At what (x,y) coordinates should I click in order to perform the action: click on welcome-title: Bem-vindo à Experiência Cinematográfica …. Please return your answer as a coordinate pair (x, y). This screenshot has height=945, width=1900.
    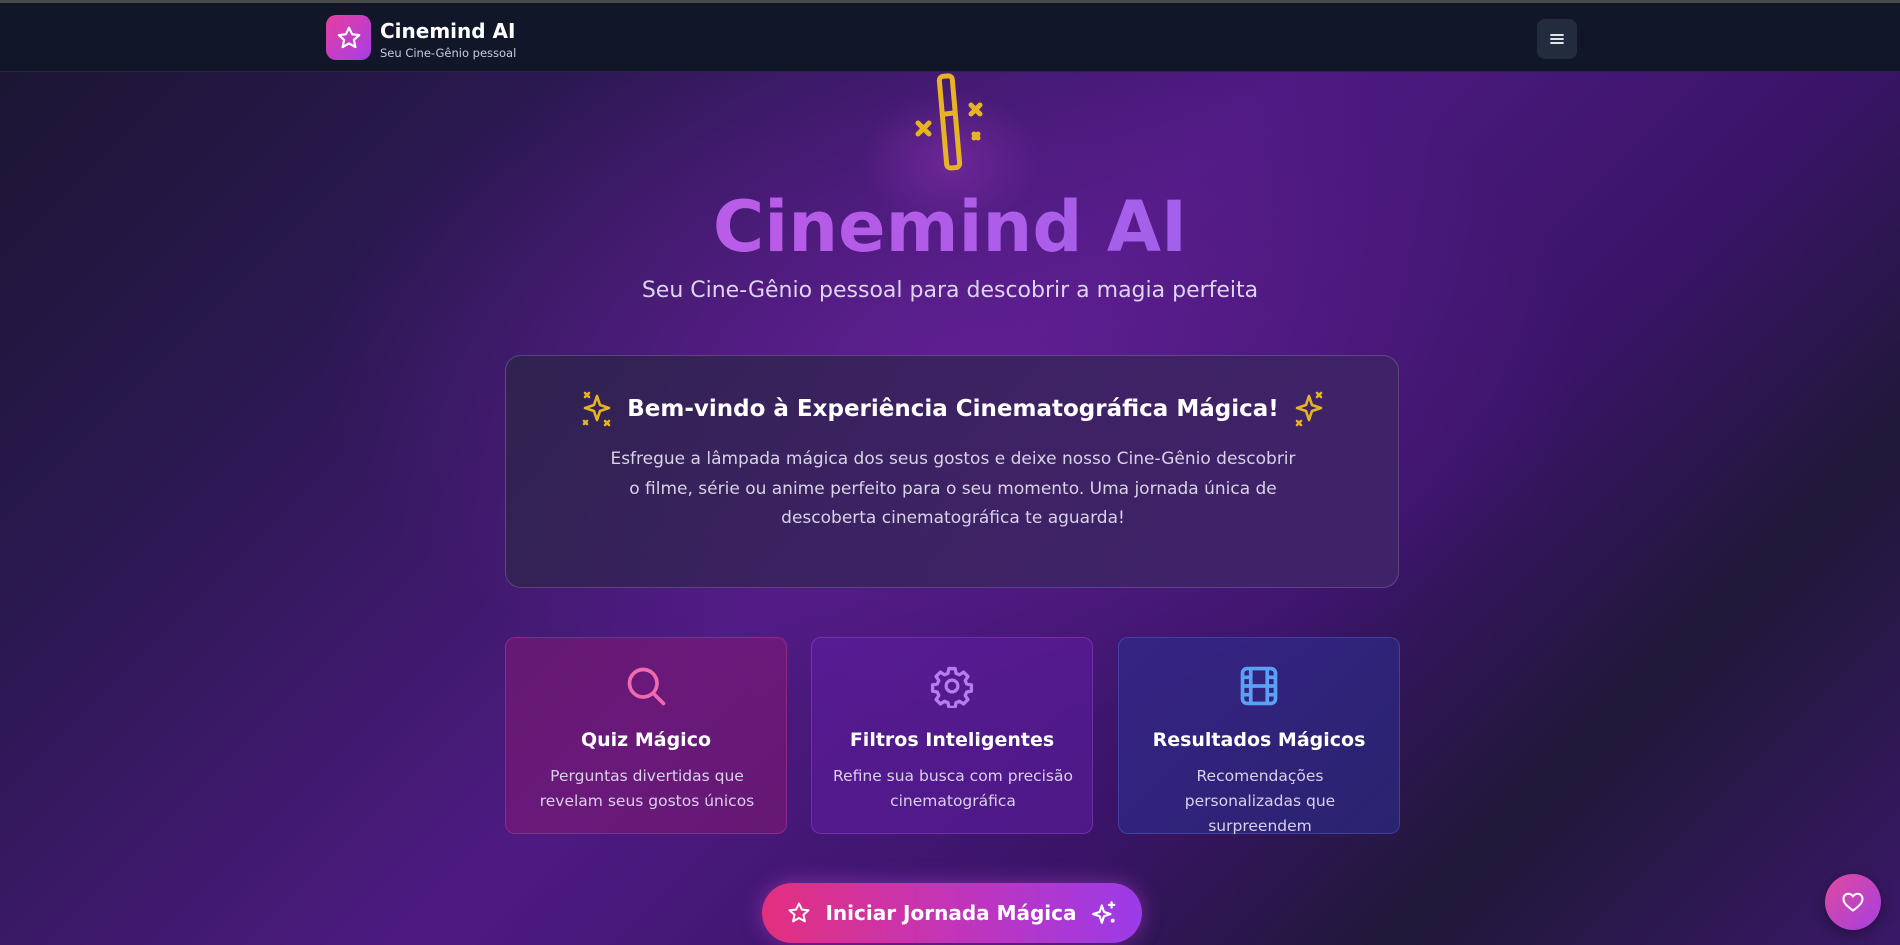
    Looking at the image, I should click on (953, 409).